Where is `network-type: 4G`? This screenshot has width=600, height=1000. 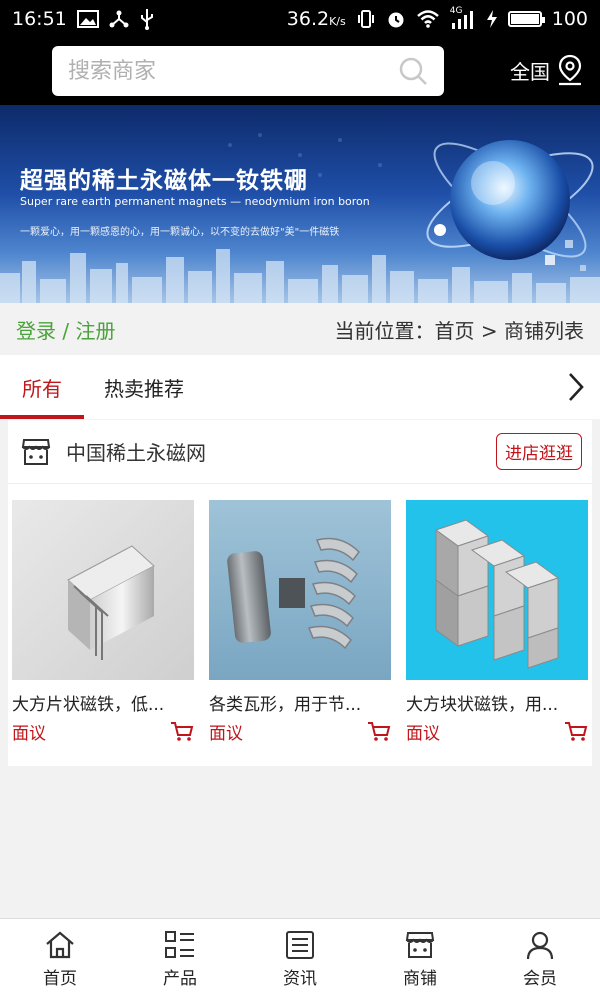
network-type: 4G is located at coordinates (456, 11).